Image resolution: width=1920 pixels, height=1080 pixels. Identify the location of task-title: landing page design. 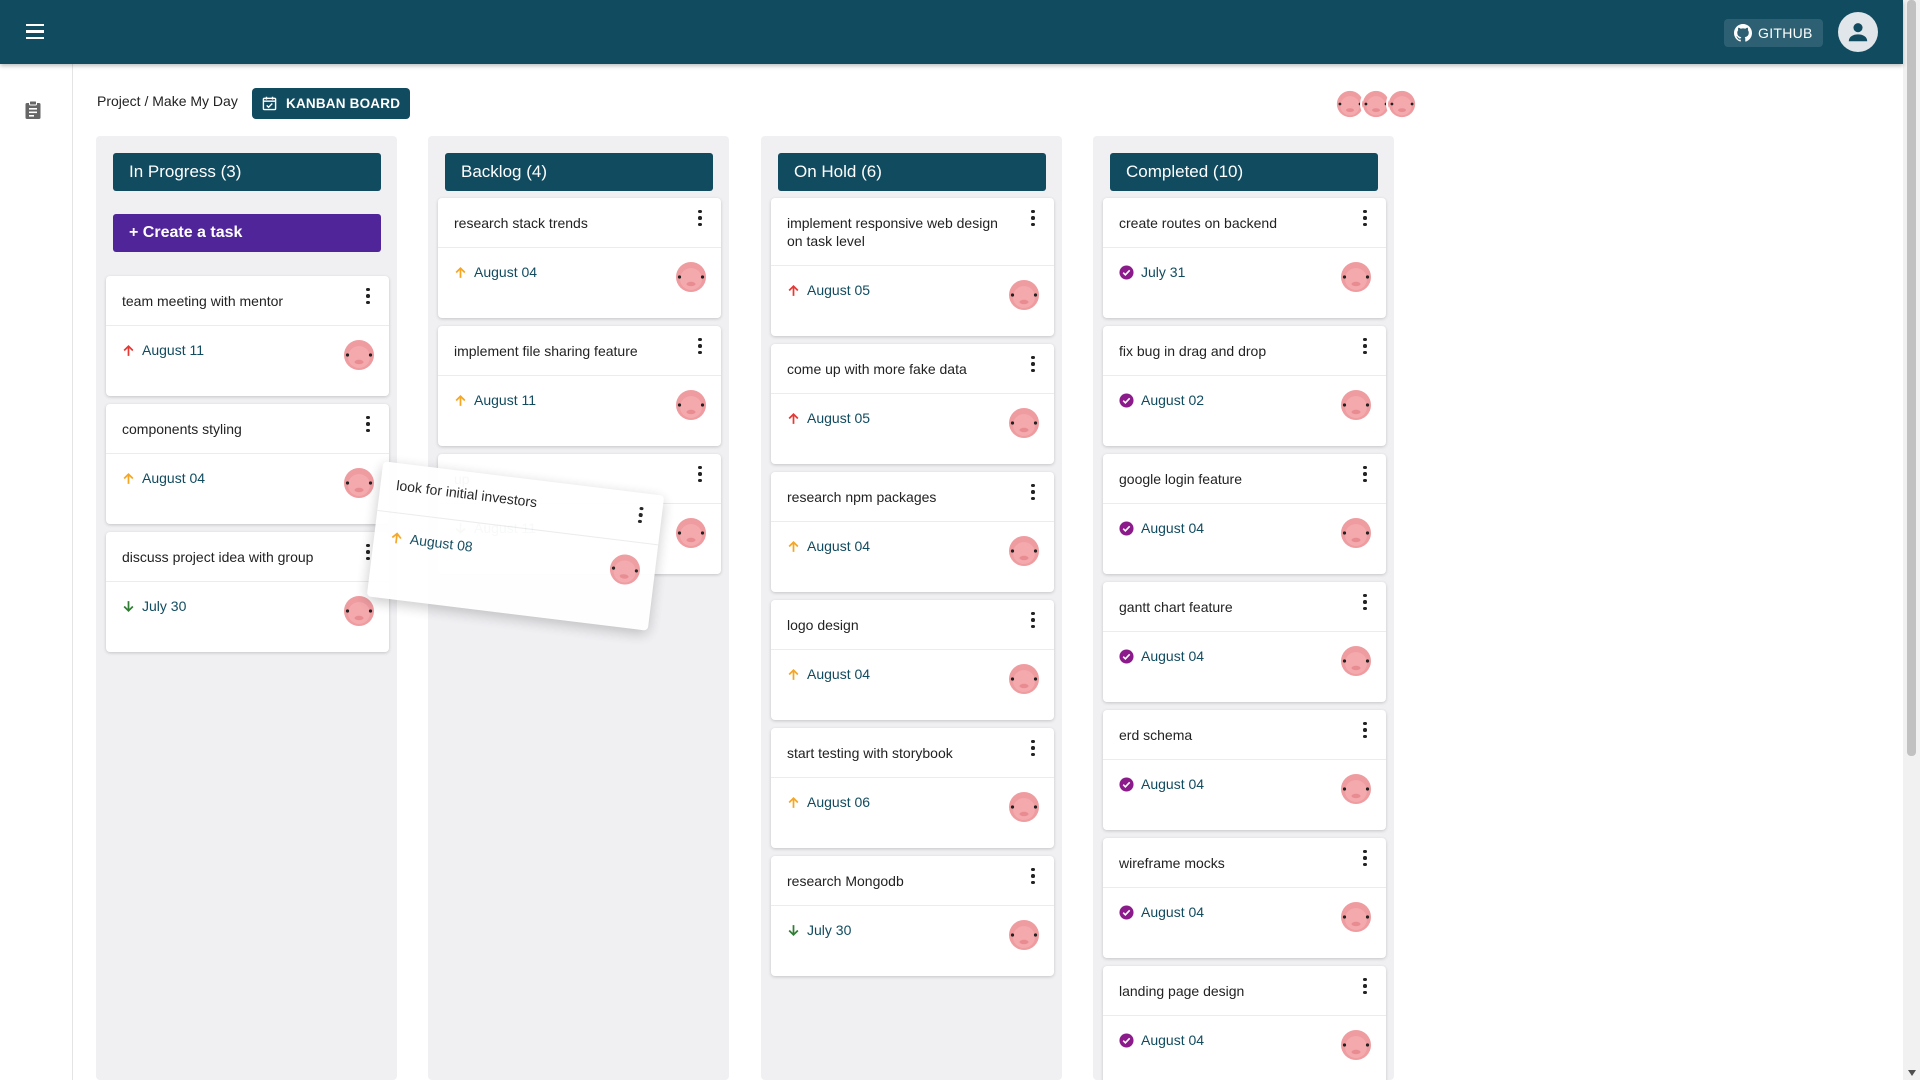
(1244, 991).